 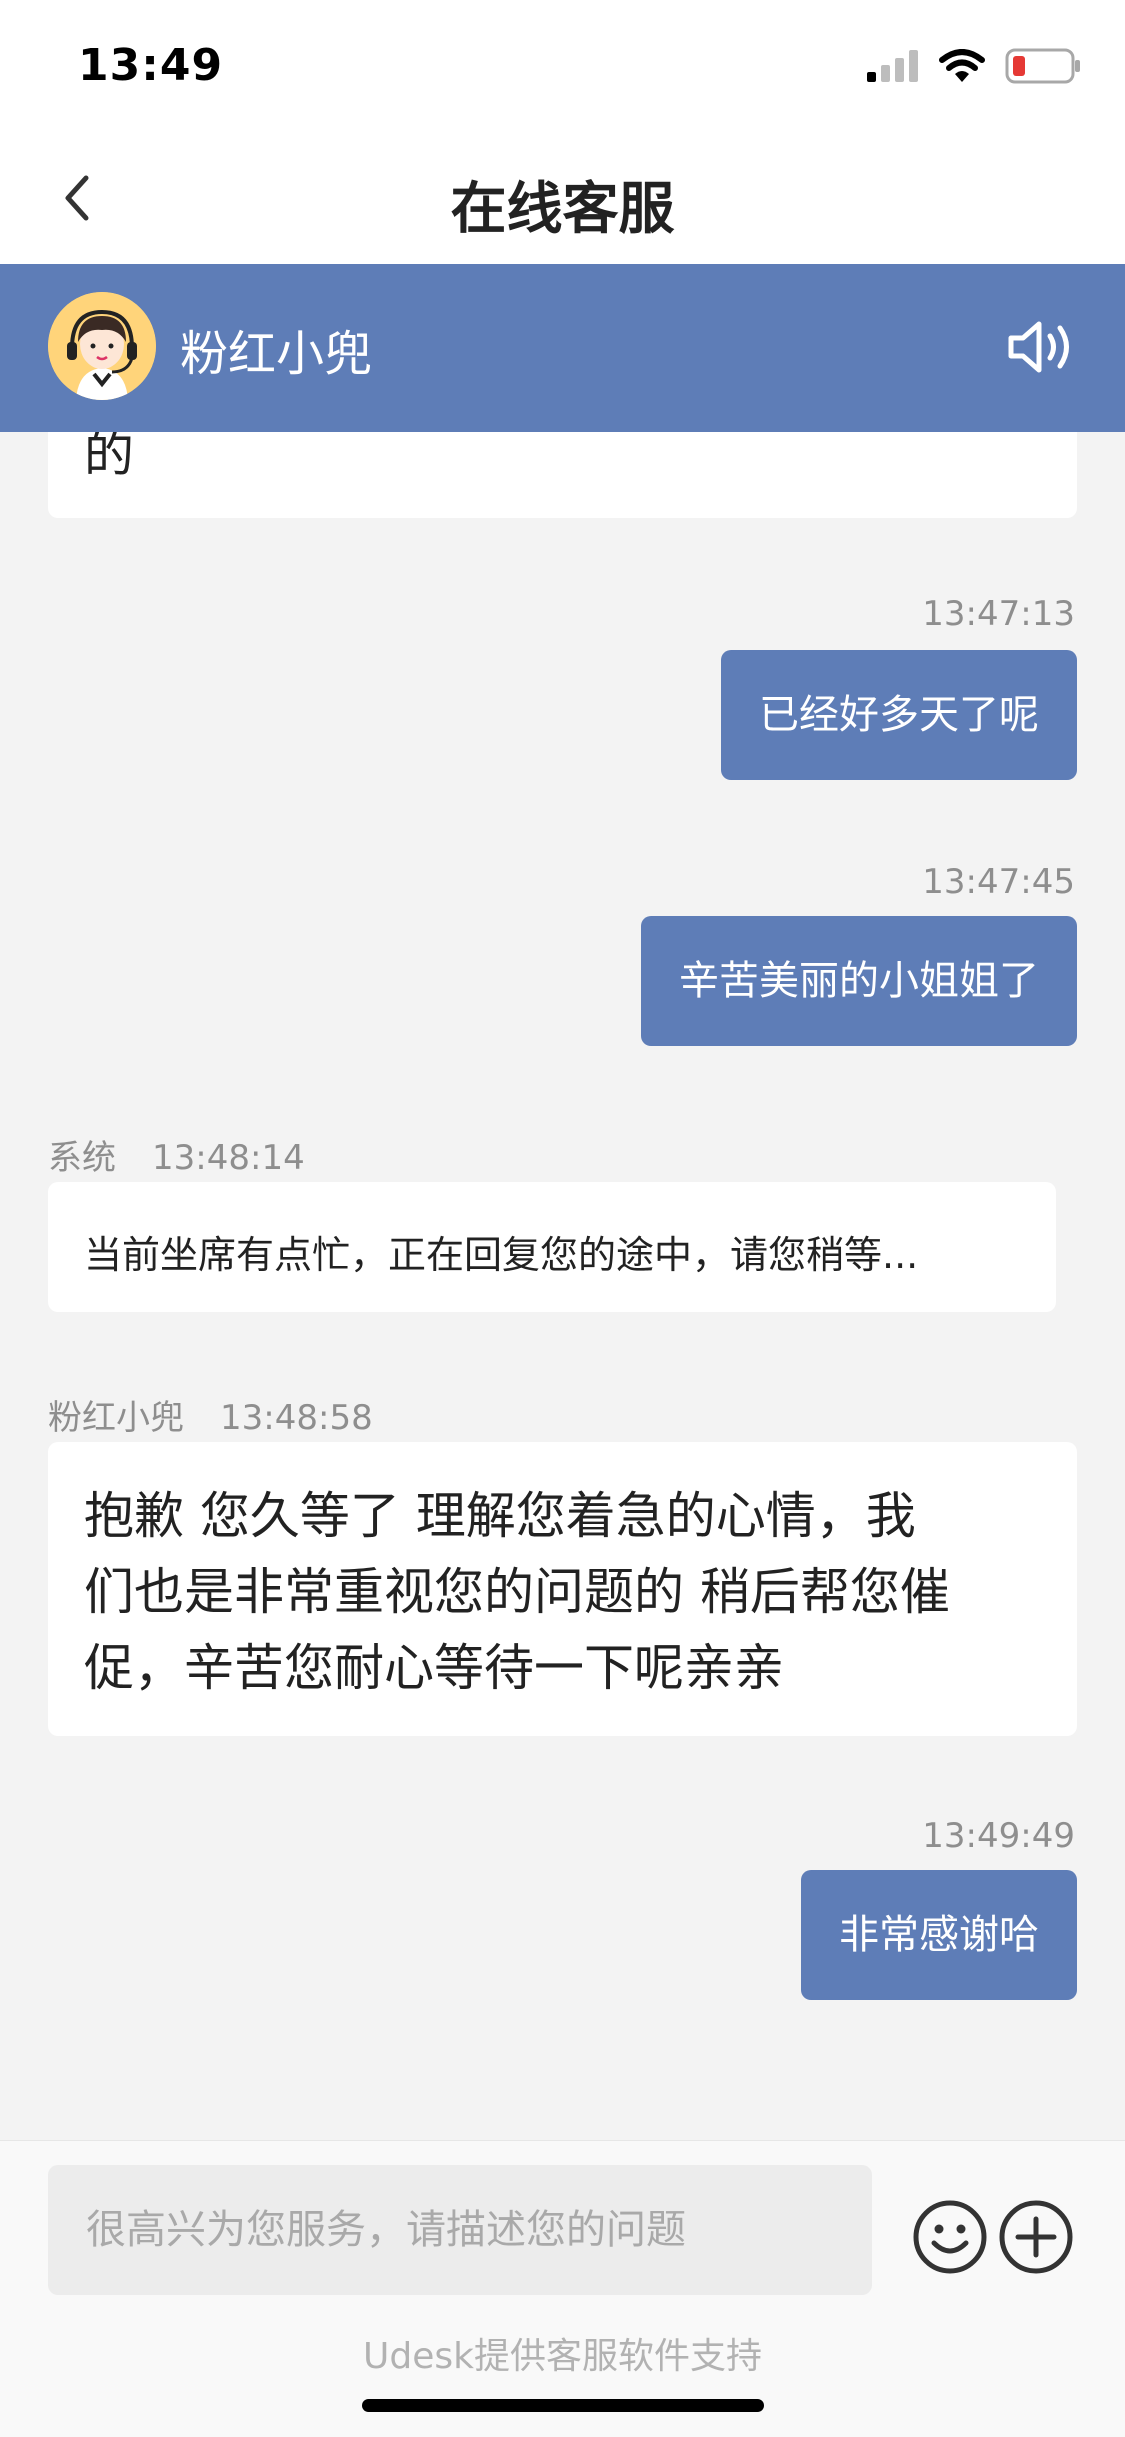 What do you see at coordinates (276, 354) in the screenshot?
I see `agent-name: 粉红小兜` at bounding box center [276, 354].